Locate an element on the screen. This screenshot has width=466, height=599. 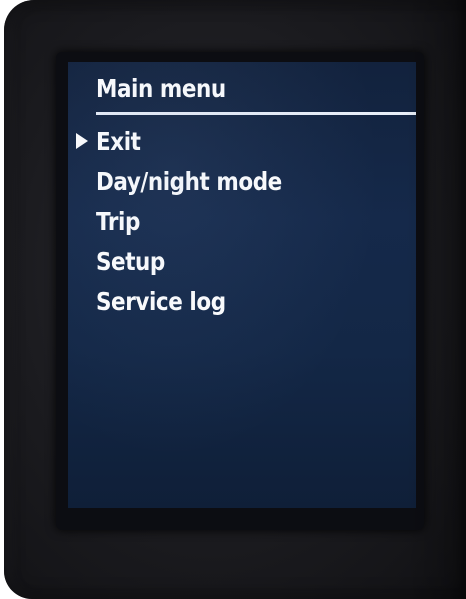
menu-item-label: Day/night mode is located at coordinates (189, 181).